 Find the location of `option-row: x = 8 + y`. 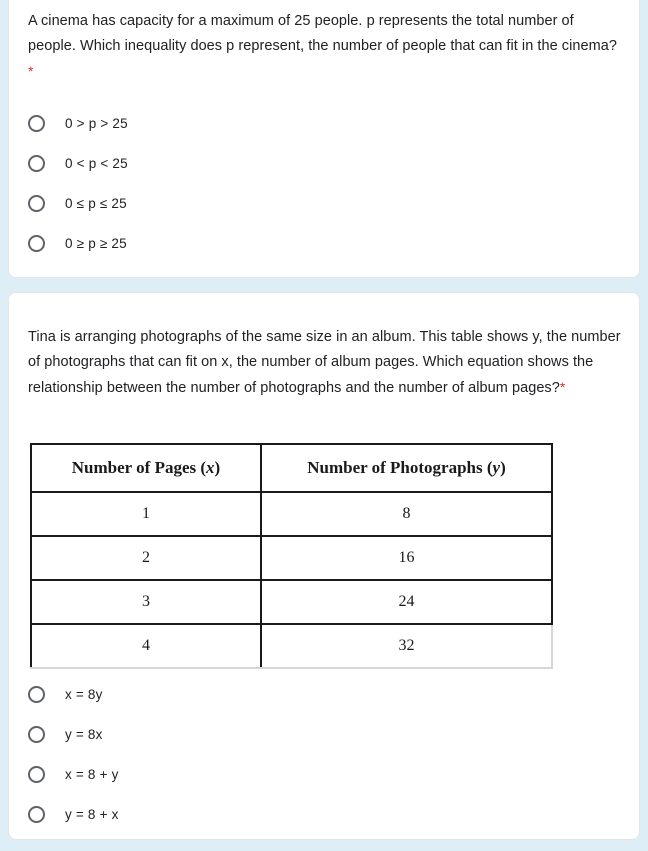

option-row: x = 8 + y is located at coordinates (308, 774).